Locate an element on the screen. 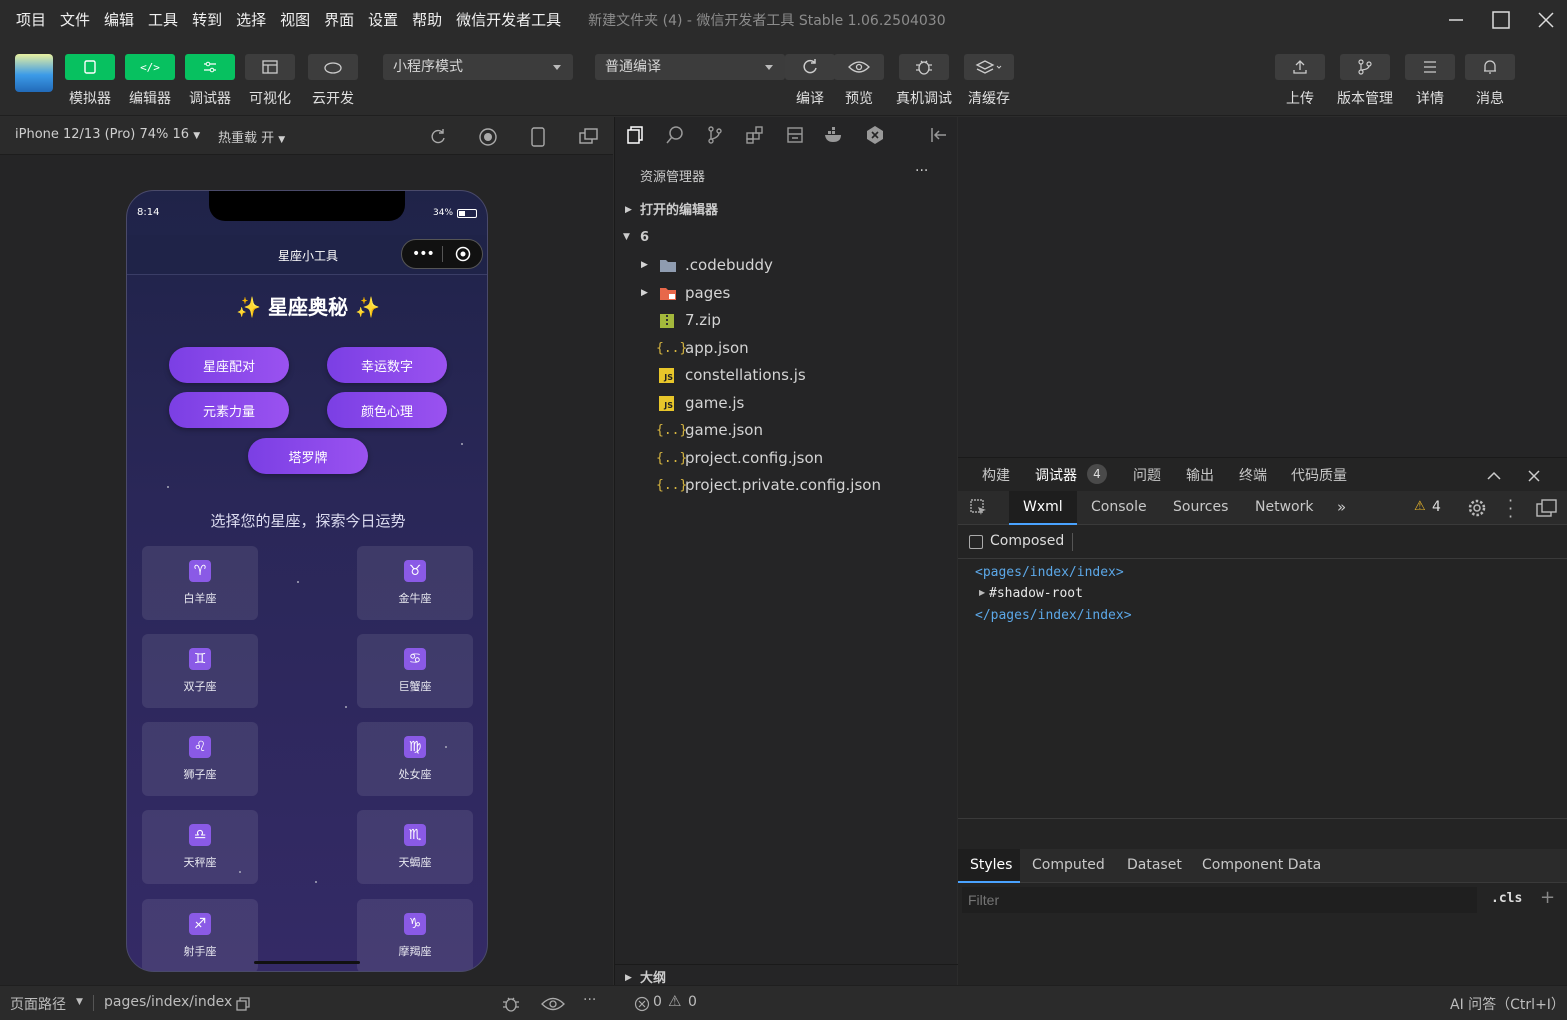 The width and height of the screenshot is (1567, 1020). tab-output: 输出 is located at coordinates (1200, 475).